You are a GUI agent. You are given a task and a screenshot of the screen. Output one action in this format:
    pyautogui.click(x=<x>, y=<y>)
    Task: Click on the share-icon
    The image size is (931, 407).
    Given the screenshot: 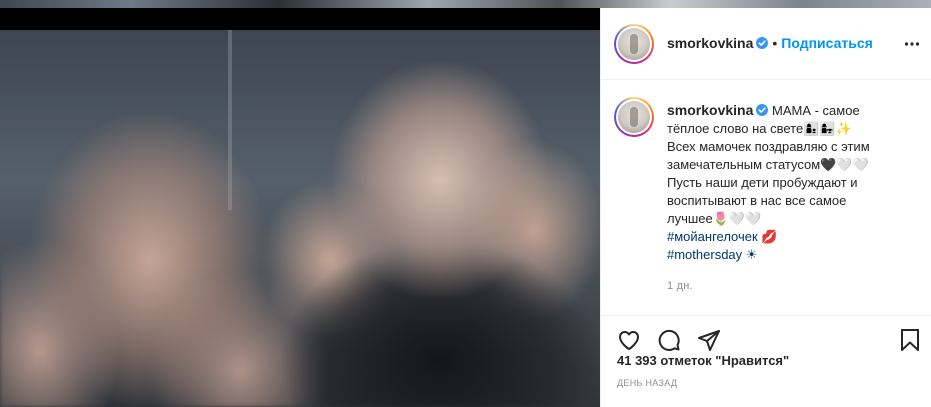 What is the action you would take?
    pyautogui.click(x=709, y=340)
    